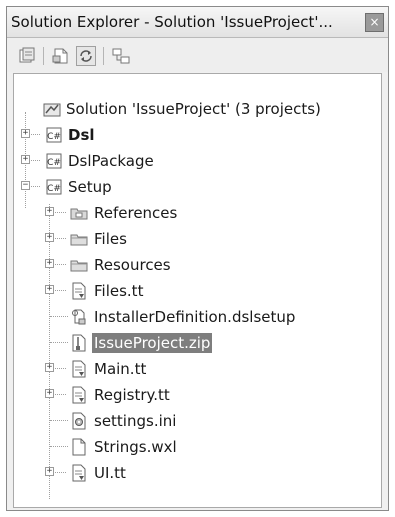  I want to click on show-all-files-button, so click(61, 56).